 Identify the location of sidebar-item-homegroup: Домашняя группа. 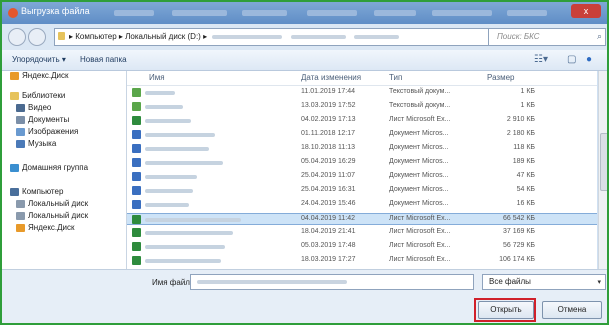
(49, 167).